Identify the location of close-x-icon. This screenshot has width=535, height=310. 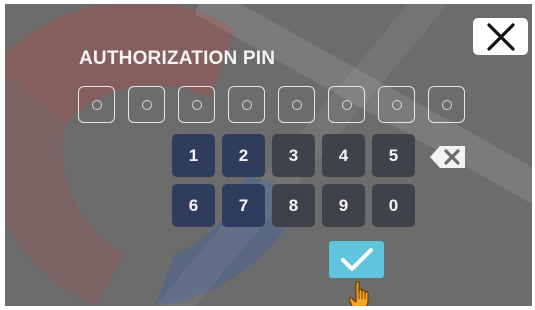
(500, 36).